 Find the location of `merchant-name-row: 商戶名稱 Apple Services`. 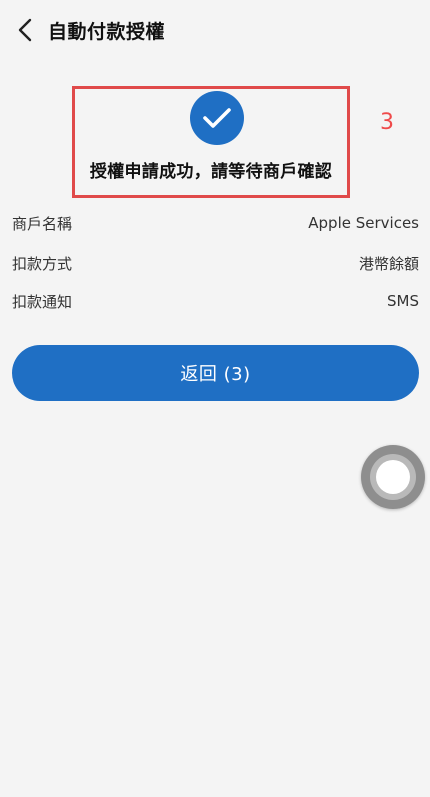

merchant-name-row: 商戶名稱 Apple Services is located at coordinates (215, 223).